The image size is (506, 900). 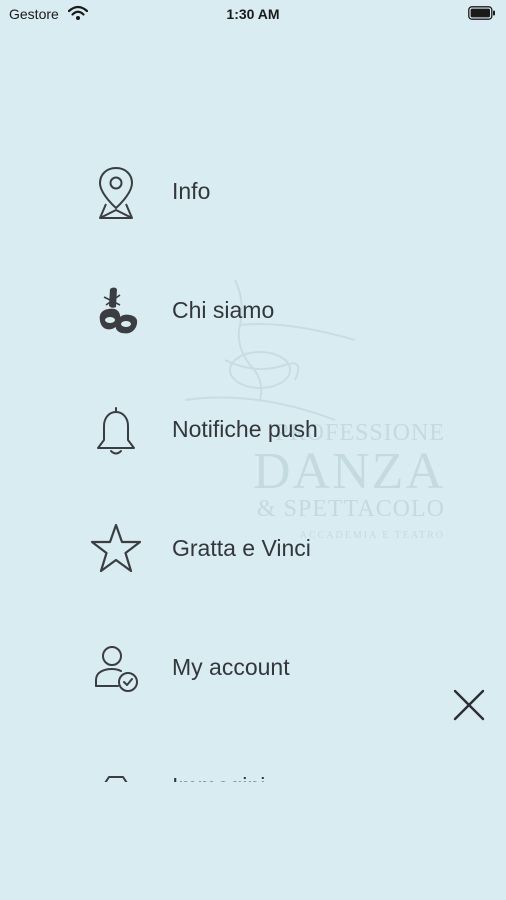 What do you see at coordinates (118, 310) in the screenshot?
I see `ballet-shoes-icon` at bounding box center [118, 310].